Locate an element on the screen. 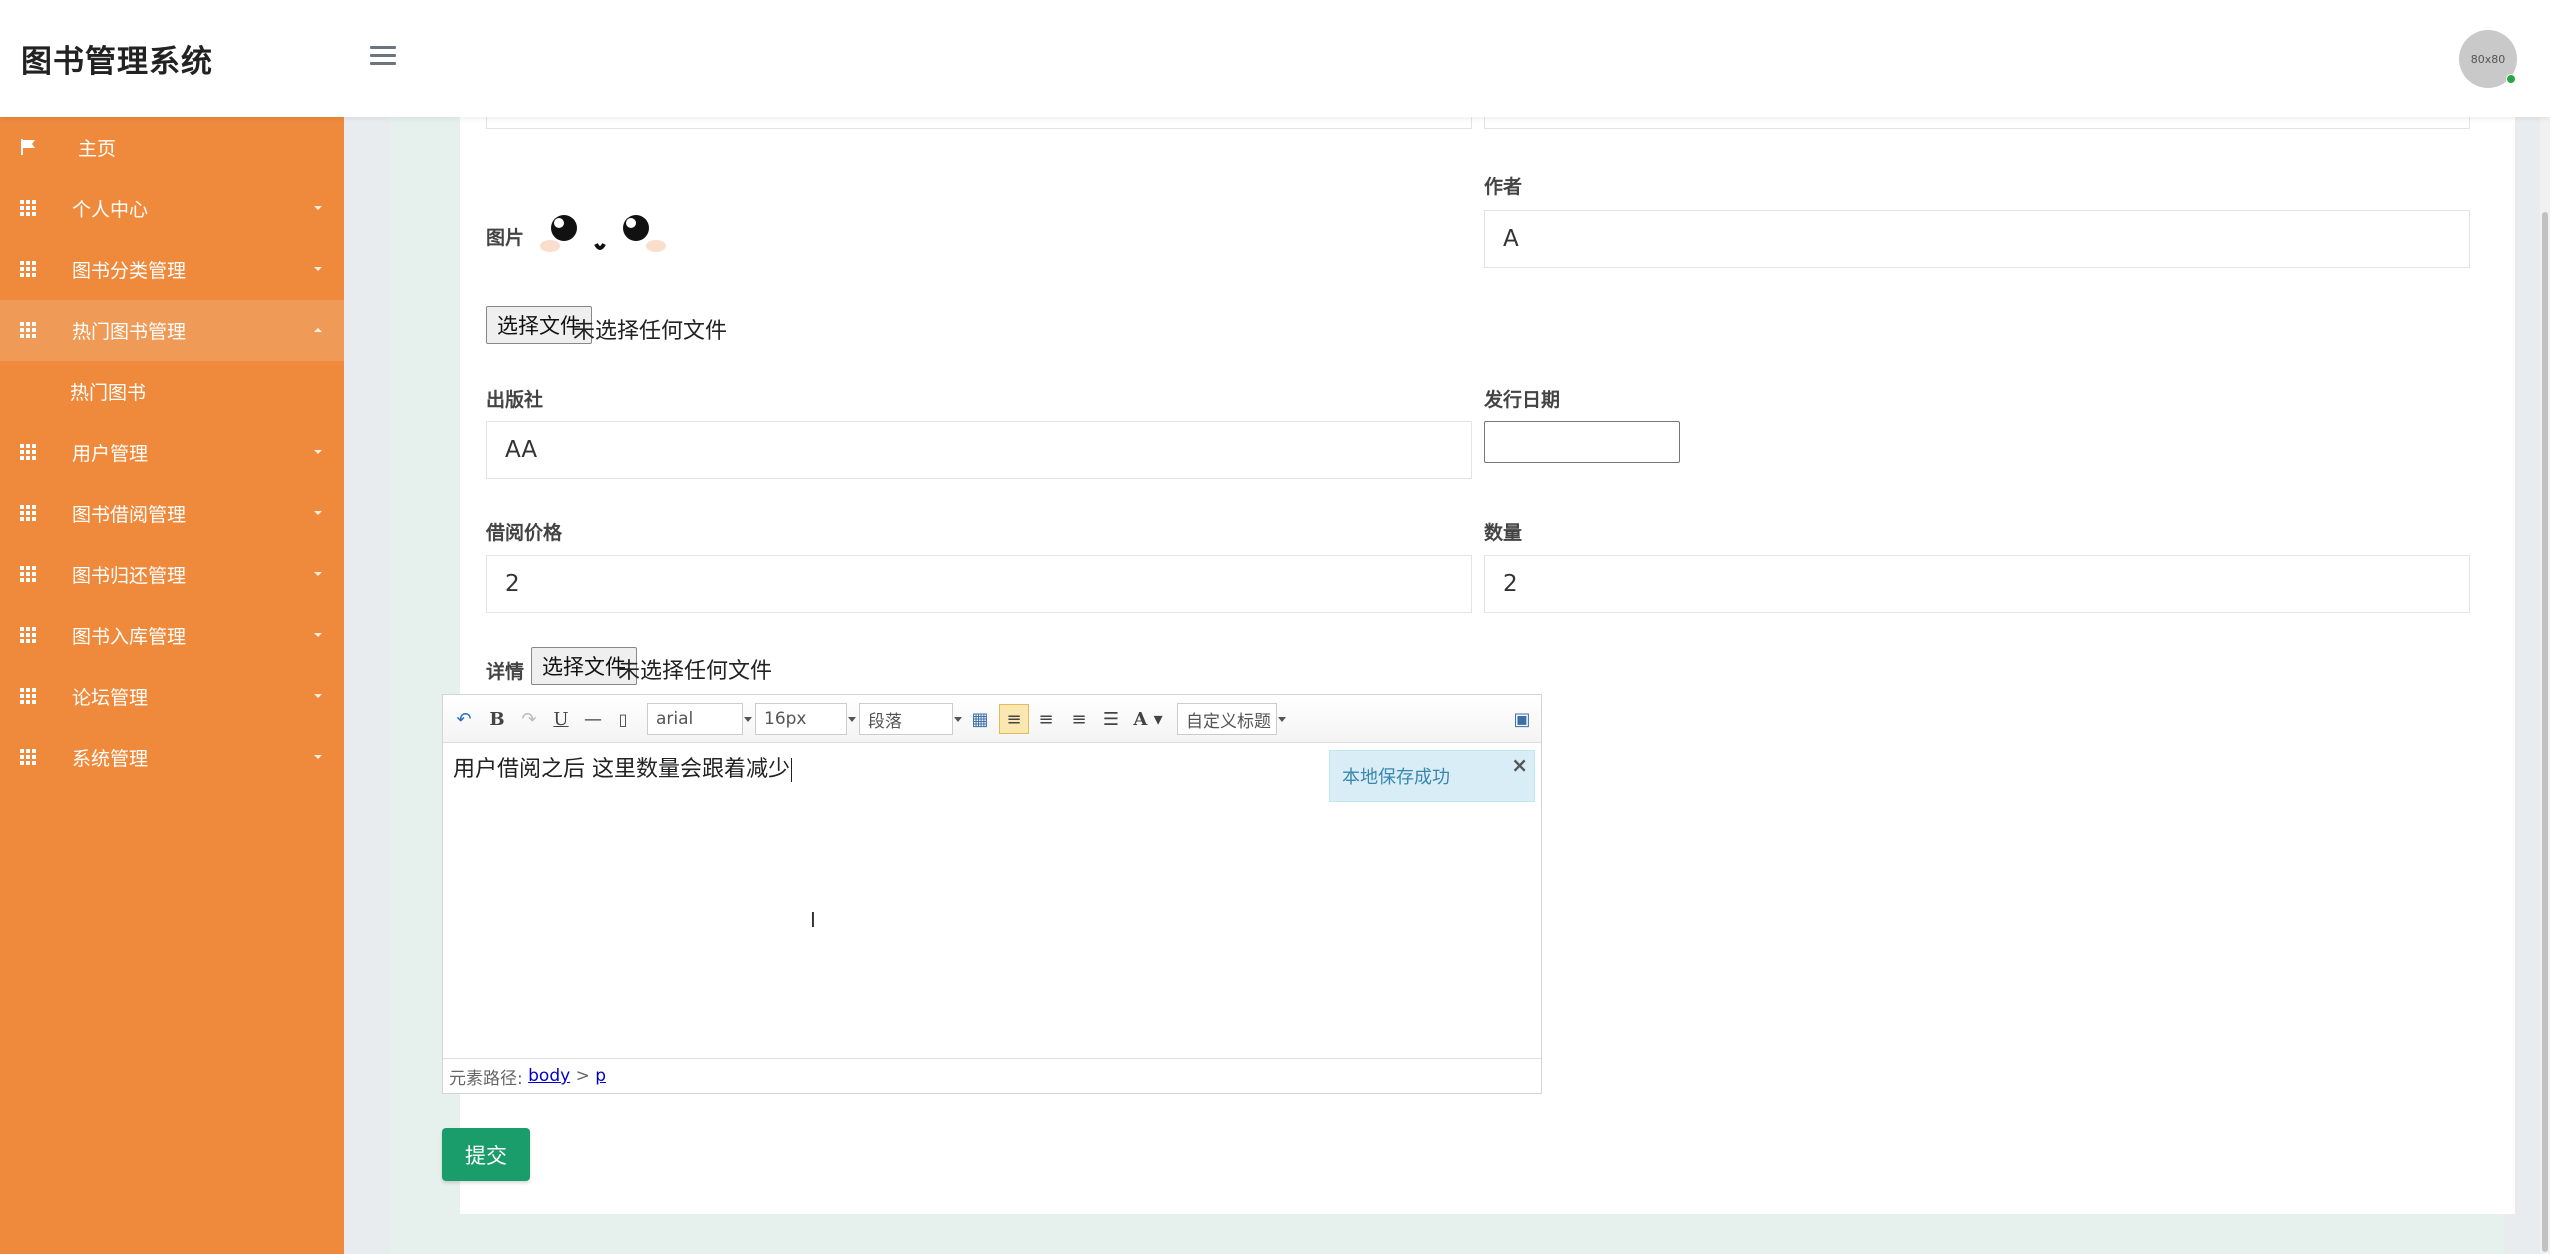  bold-icon: B is located at coordinates (497, 719).